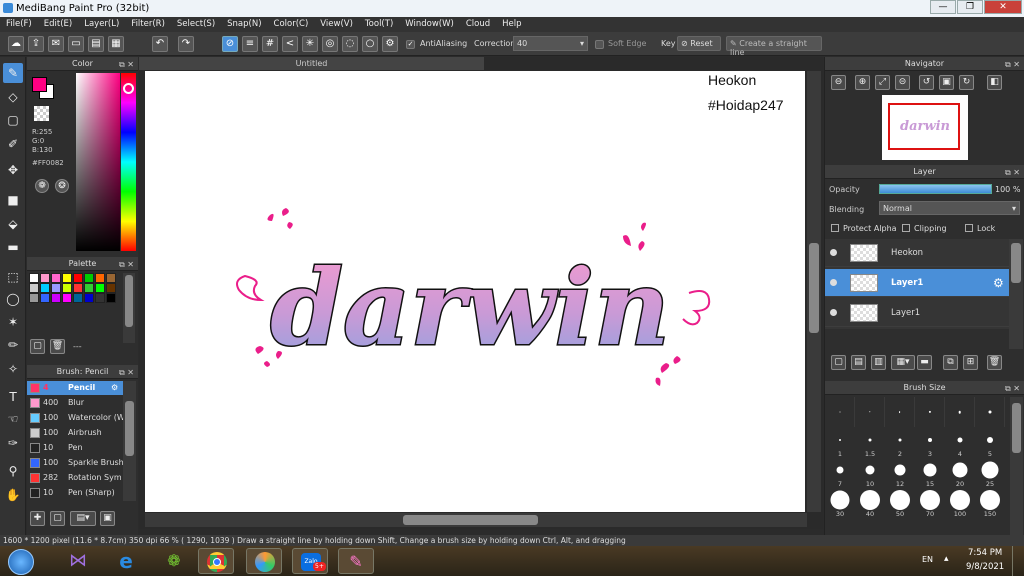 The width and height of the screenshot is (1024, 576). What do you see at coordinates (13, 73) in the screenshot?
I see `brush-tool-icon: ✎` at bounding box center [13, 73].